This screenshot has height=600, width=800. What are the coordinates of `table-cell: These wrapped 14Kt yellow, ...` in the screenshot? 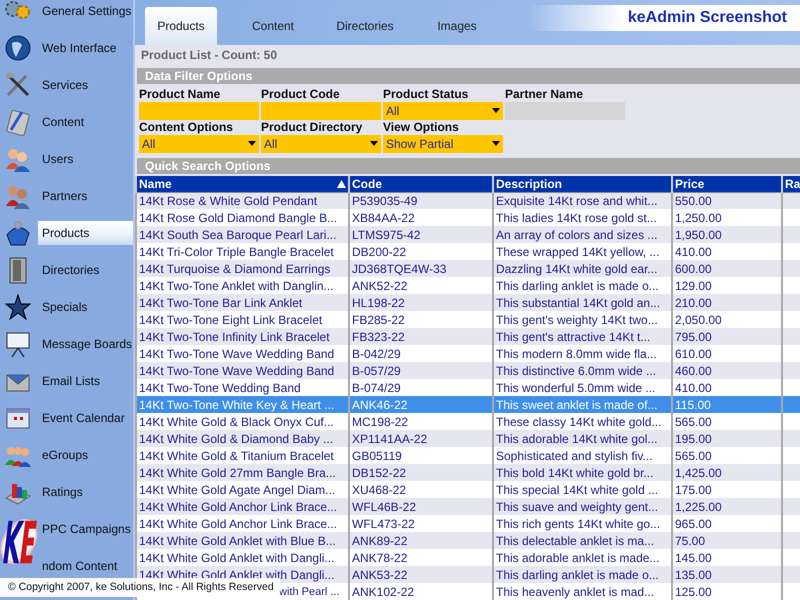 It's located at (582, 251).